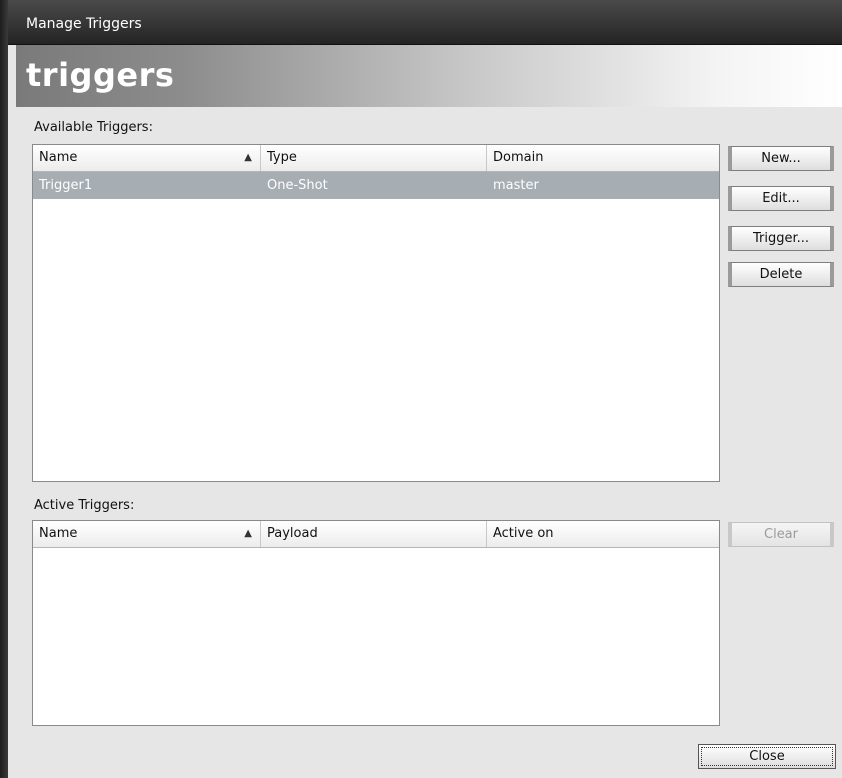  I want to click on column-header-payload: Payload, so click(374, 534).